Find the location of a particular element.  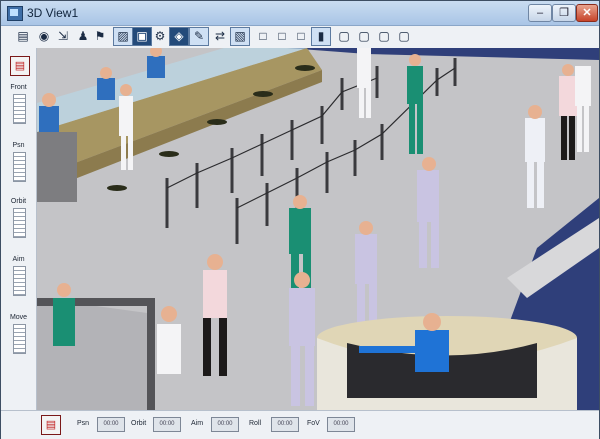

position-dial is located at coordinates (19, 167).